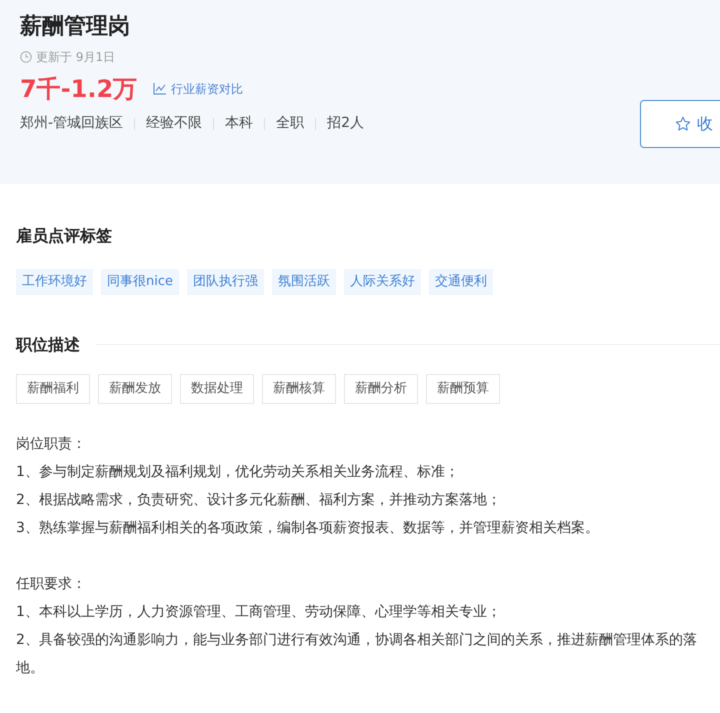  Describe the element at coordinates (26, 57) in the screenshot. I see `clock-icon` at that location.